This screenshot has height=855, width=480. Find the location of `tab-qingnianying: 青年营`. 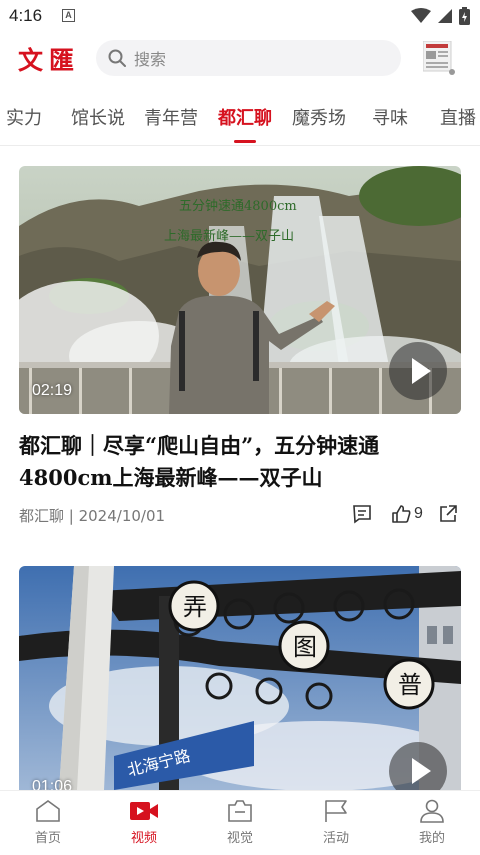

tab-qingnianying: 青年营 is located at coordinates (171, 117).